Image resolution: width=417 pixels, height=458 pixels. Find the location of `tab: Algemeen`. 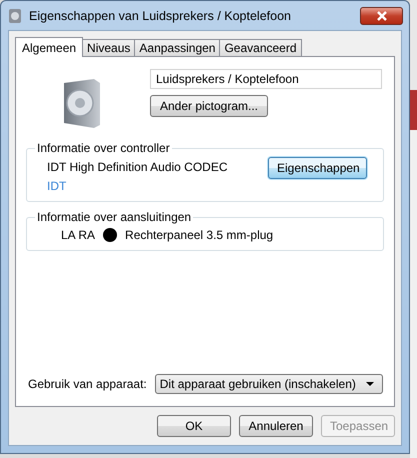

tab: Algemeen is located at coordinates (49, 47).